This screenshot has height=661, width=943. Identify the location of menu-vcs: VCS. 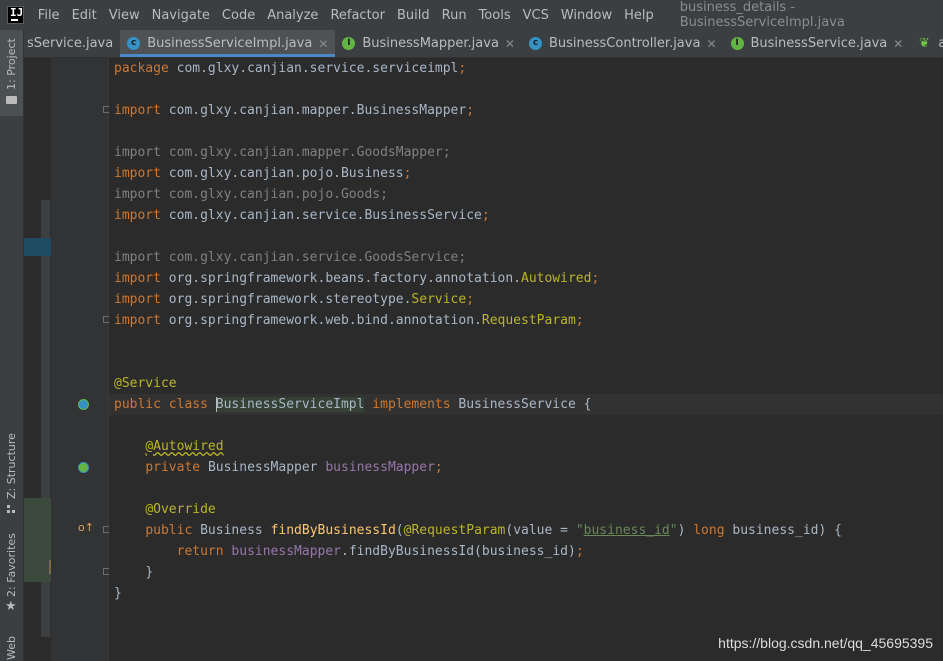
(536, 15).